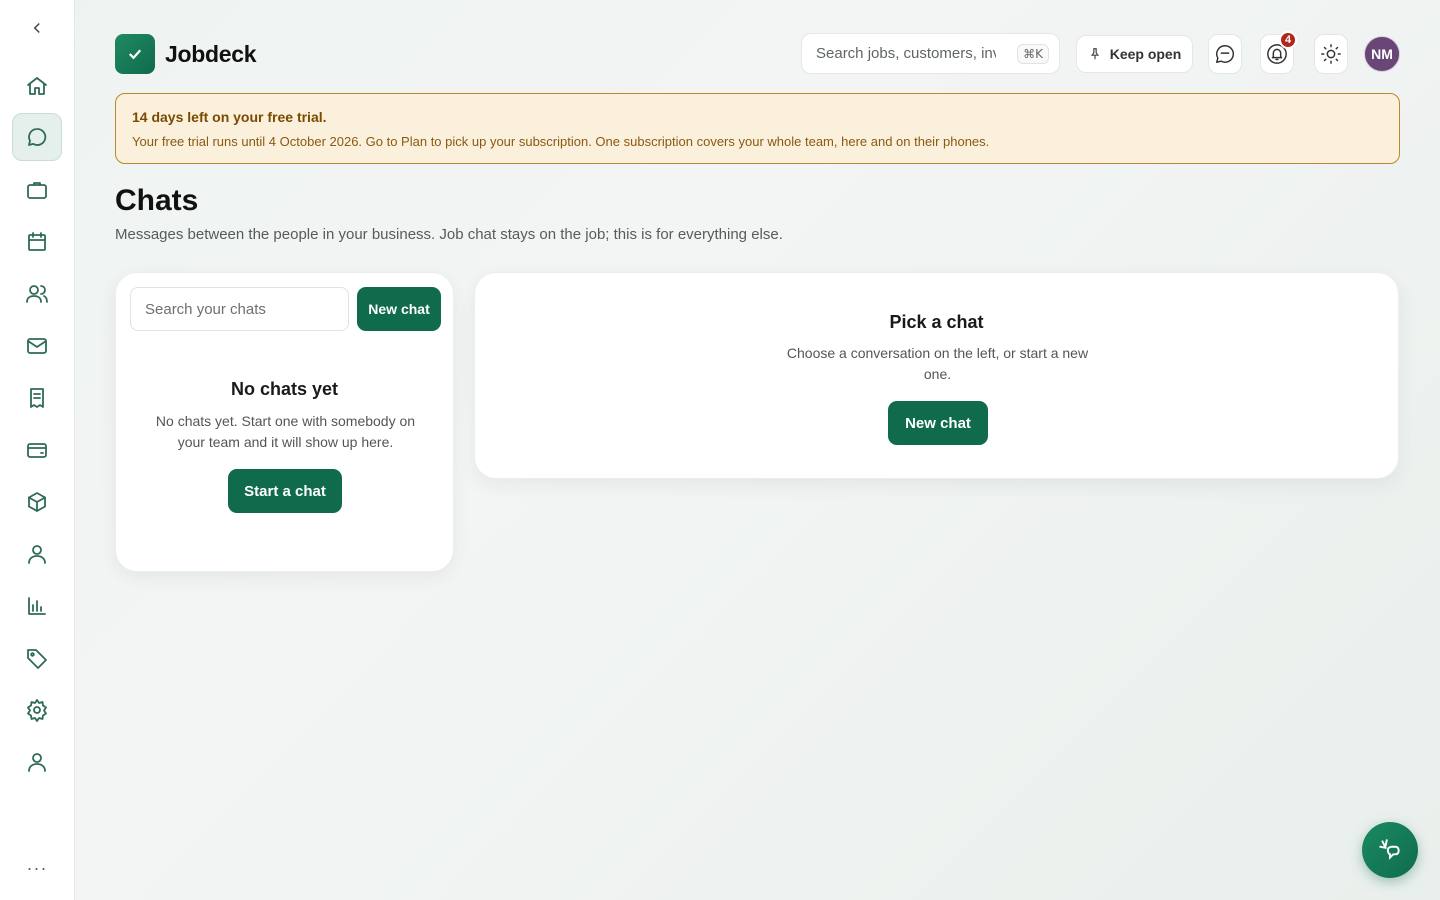 This screenshot has height=900, width=1440. I want to click on collapse-sidebar-button, so click(37, 28).